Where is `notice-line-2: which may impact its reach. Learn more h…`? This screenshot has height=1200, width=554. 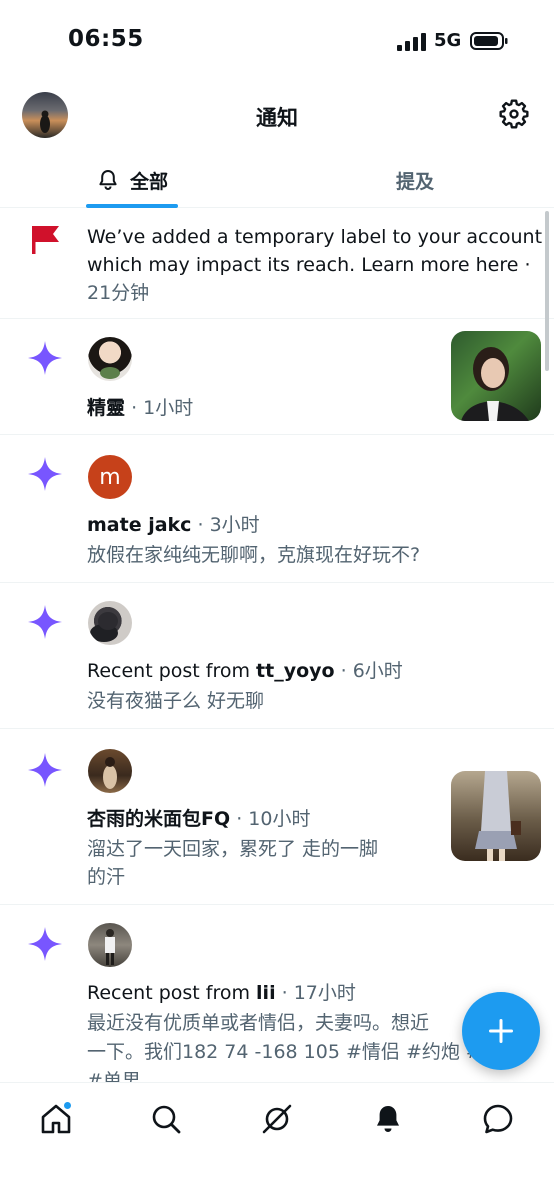
notice-line-2: which may impact its reach. Learn more h… is located at coordinates (309, 265).